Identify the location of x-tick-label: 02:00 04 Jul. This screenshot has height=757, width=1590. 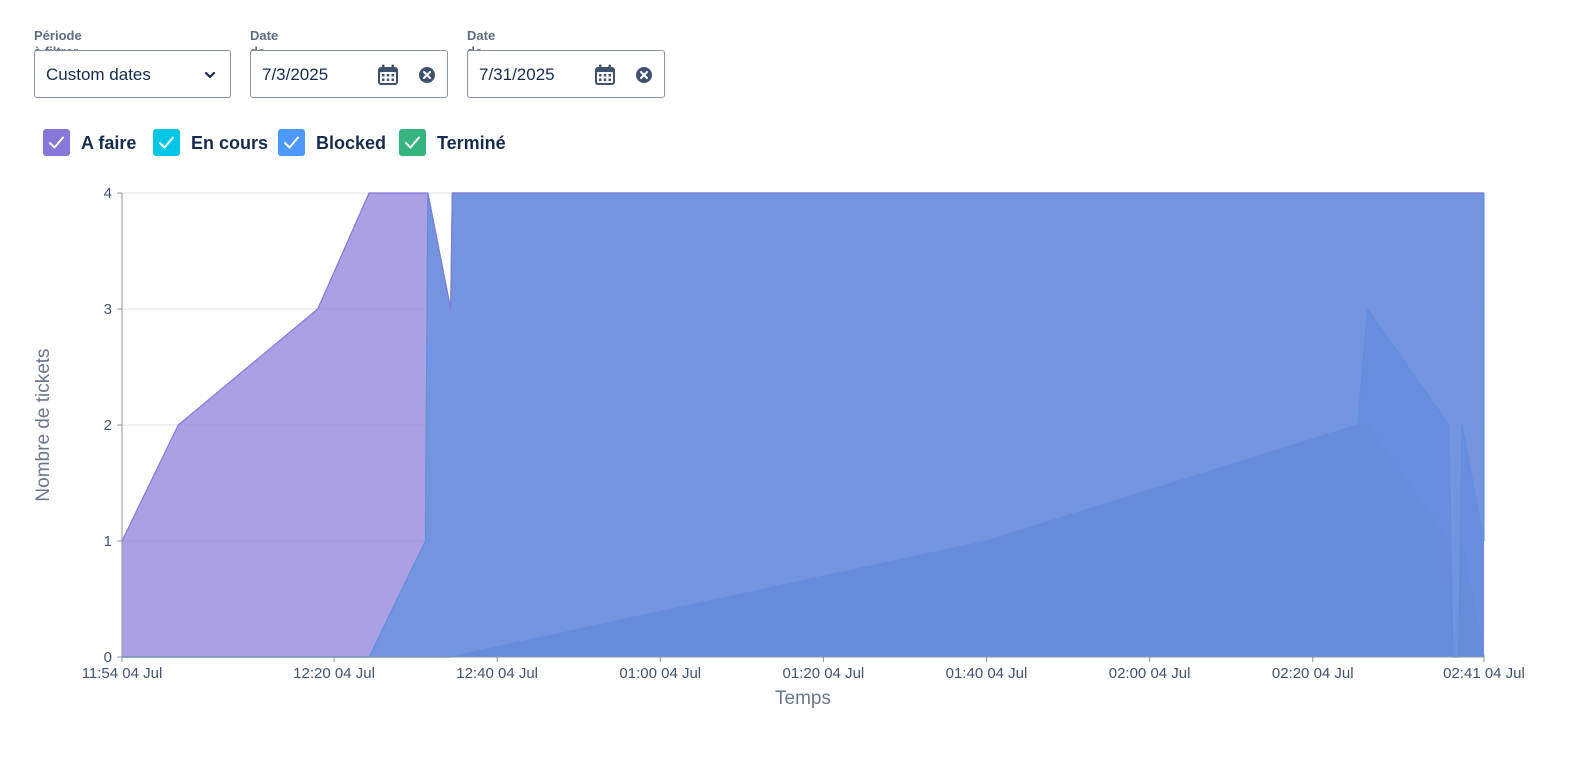
(1150, 673).